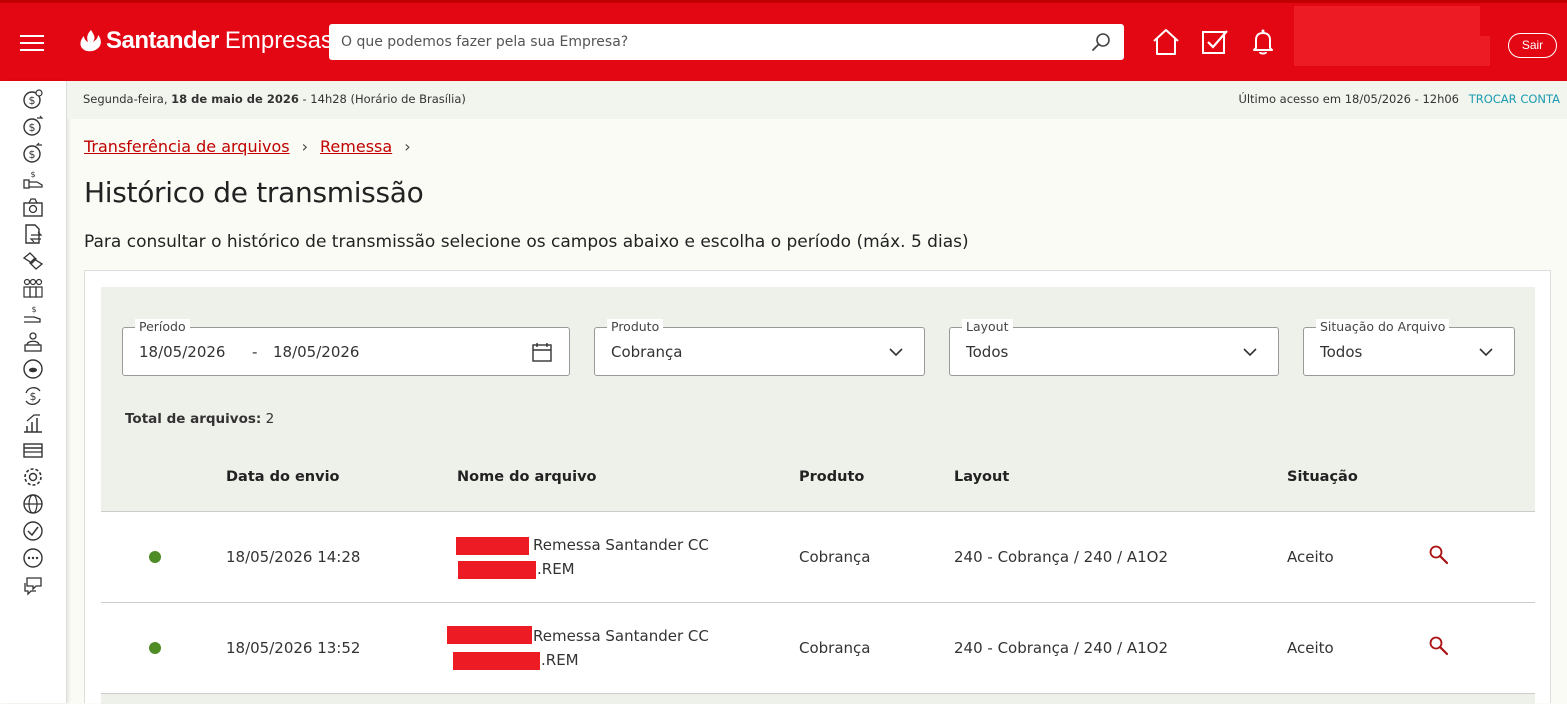 This screenshot has height=704, width=1567. I want to click on product-label: Produto, so click(635, 327).